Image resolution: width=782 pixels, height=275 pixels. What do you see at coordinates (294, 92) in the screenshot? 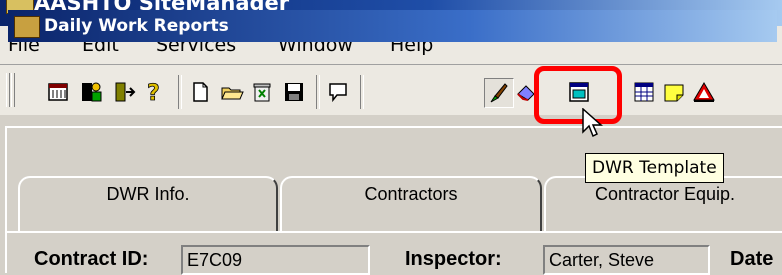
I see `save-disk-icon` at bounding box center [294, 92].